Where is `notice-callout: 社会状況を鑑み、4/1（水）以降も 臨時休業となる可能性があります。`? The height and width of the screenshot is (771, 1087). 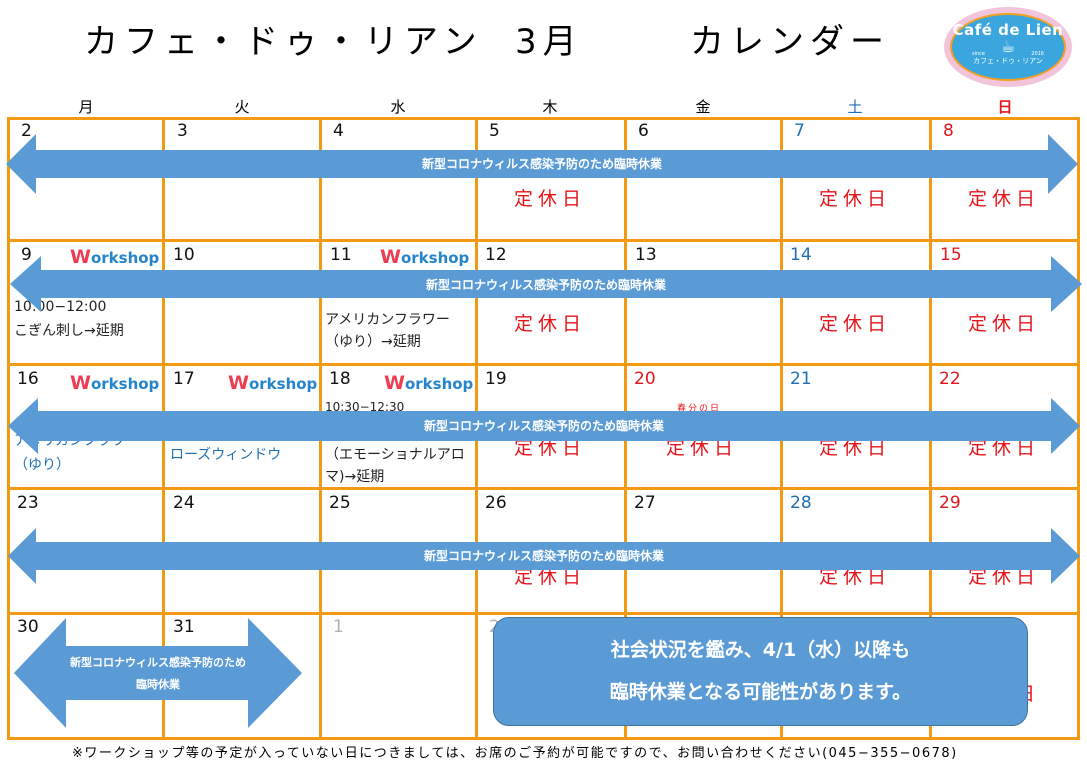 notice-callout: 社会状況を鑑み、4/1（水）以降も 臨時休業となる可能性があります。 is located at coordinates (760, 671).